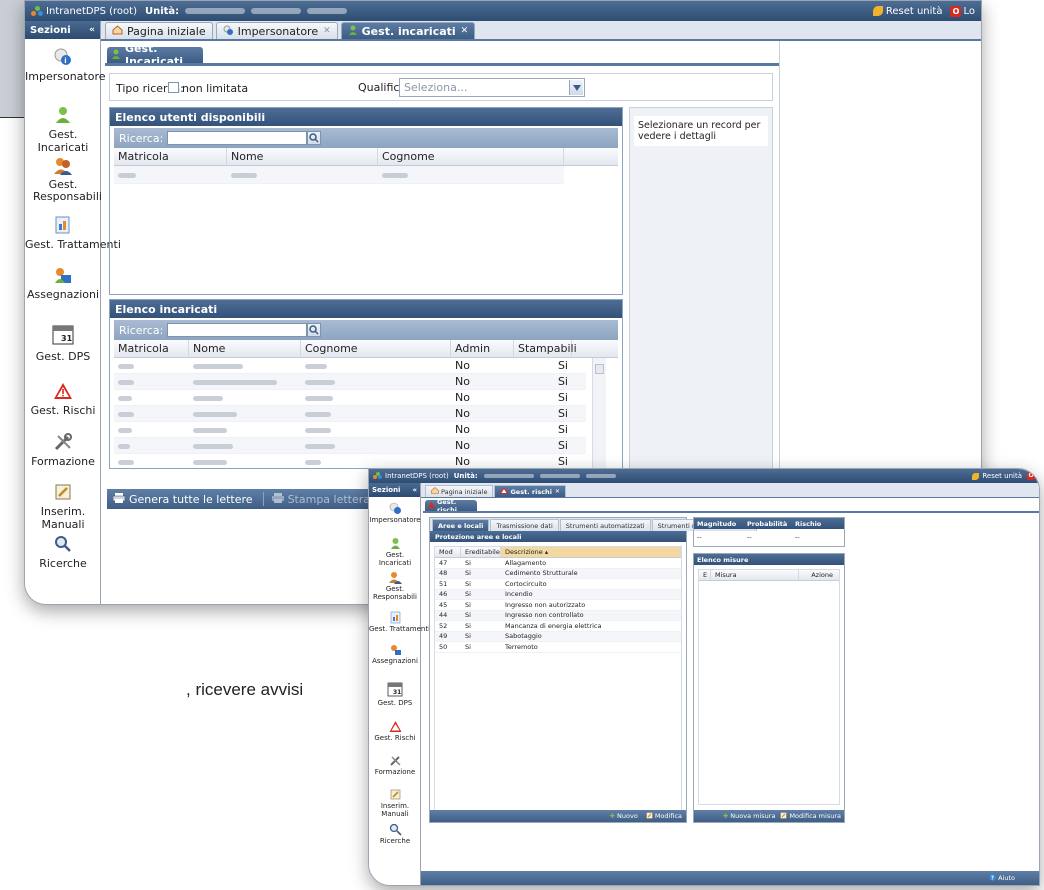  I want to click on table-row: 45 Si Ingresso non autorizzato, so click(558, 605).